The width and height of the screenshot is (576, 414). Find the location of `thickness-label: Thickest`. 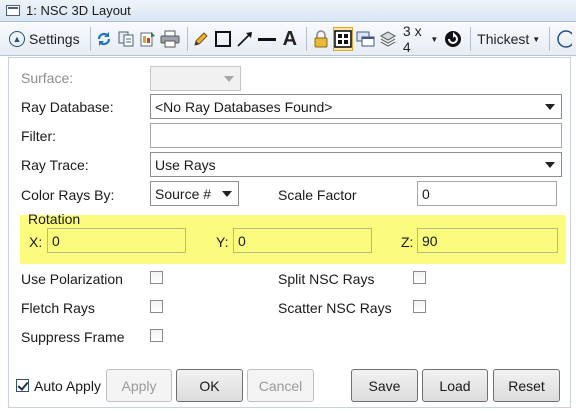

thickness-label: Thickest is located at coordinates (503, 39).